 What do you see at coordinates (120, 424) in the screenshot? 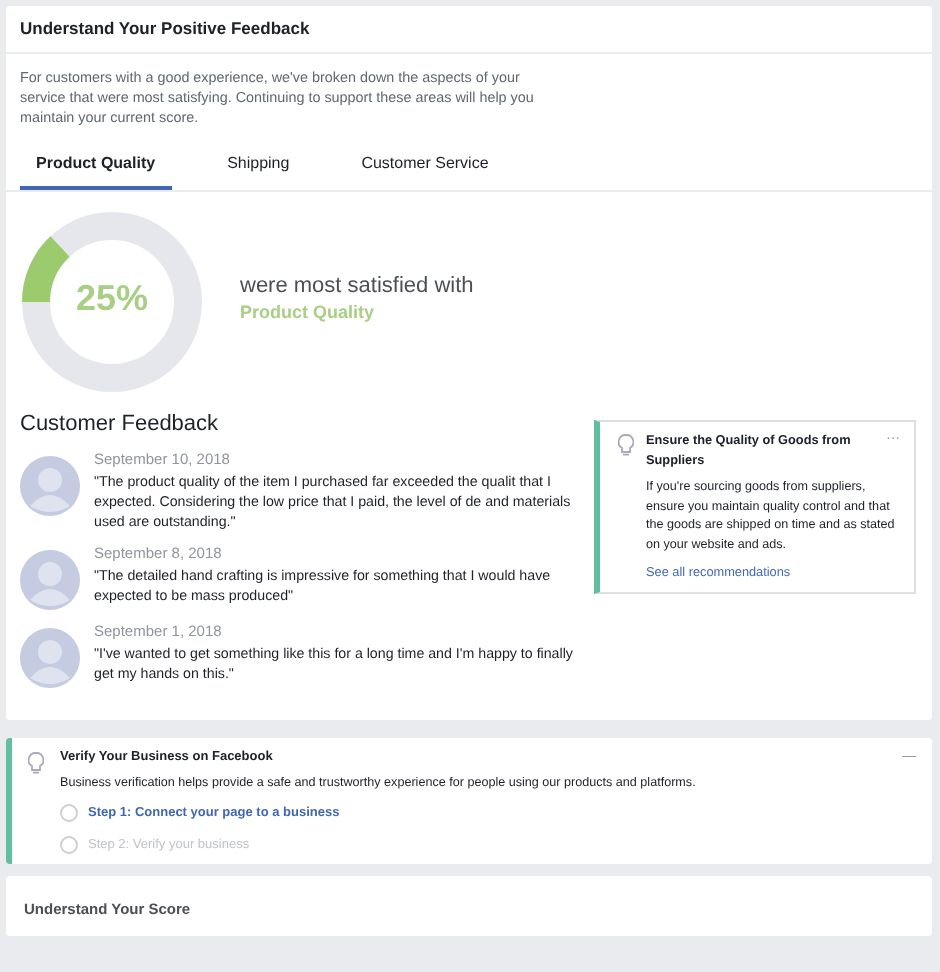
I see `section-heading: Customer Feedback` at bounding box center [120, 424].